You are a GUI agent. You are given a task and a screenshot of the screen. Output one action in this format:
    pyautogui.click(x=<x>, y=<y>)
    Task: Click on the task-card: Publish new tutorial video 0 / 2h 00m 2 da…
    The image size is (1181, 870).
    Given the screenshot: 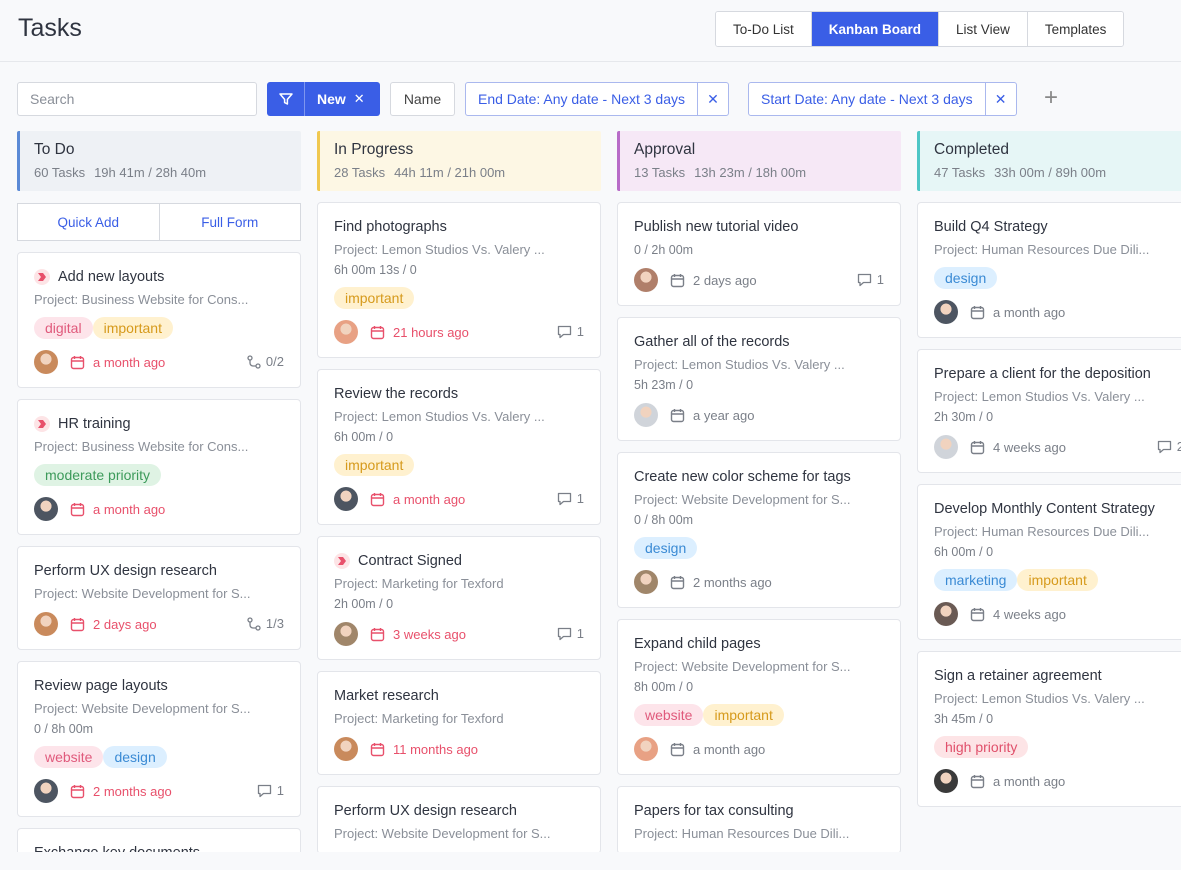 What is the action you would take?
    pyautogui.click(x=759, y=254)
    